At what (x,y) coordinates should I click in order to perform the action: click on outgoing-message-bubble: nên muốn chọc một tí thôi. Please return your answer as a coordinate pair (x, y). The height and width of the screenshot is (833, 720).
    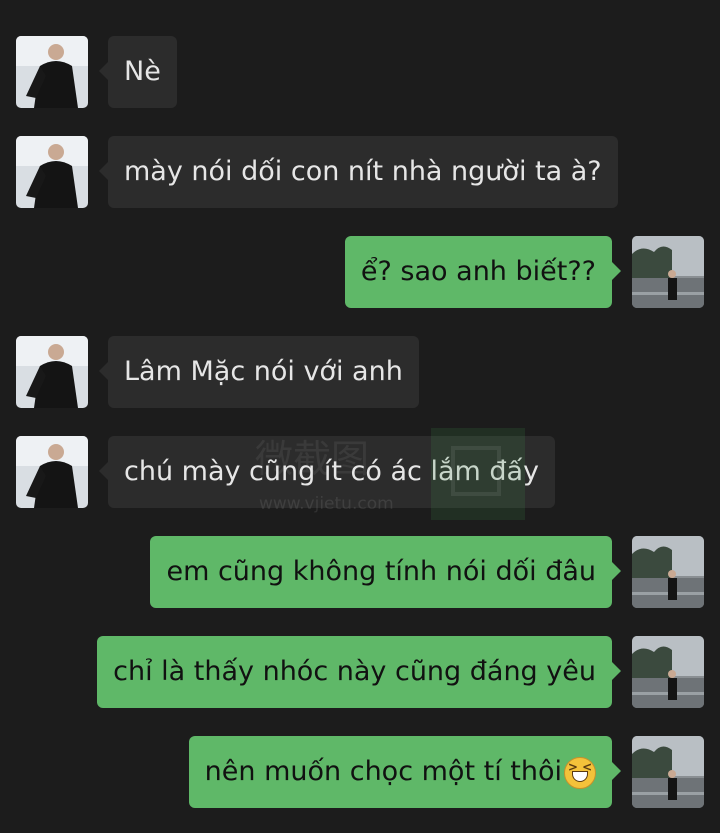
    Looking at the image, I should click on (405, 772).